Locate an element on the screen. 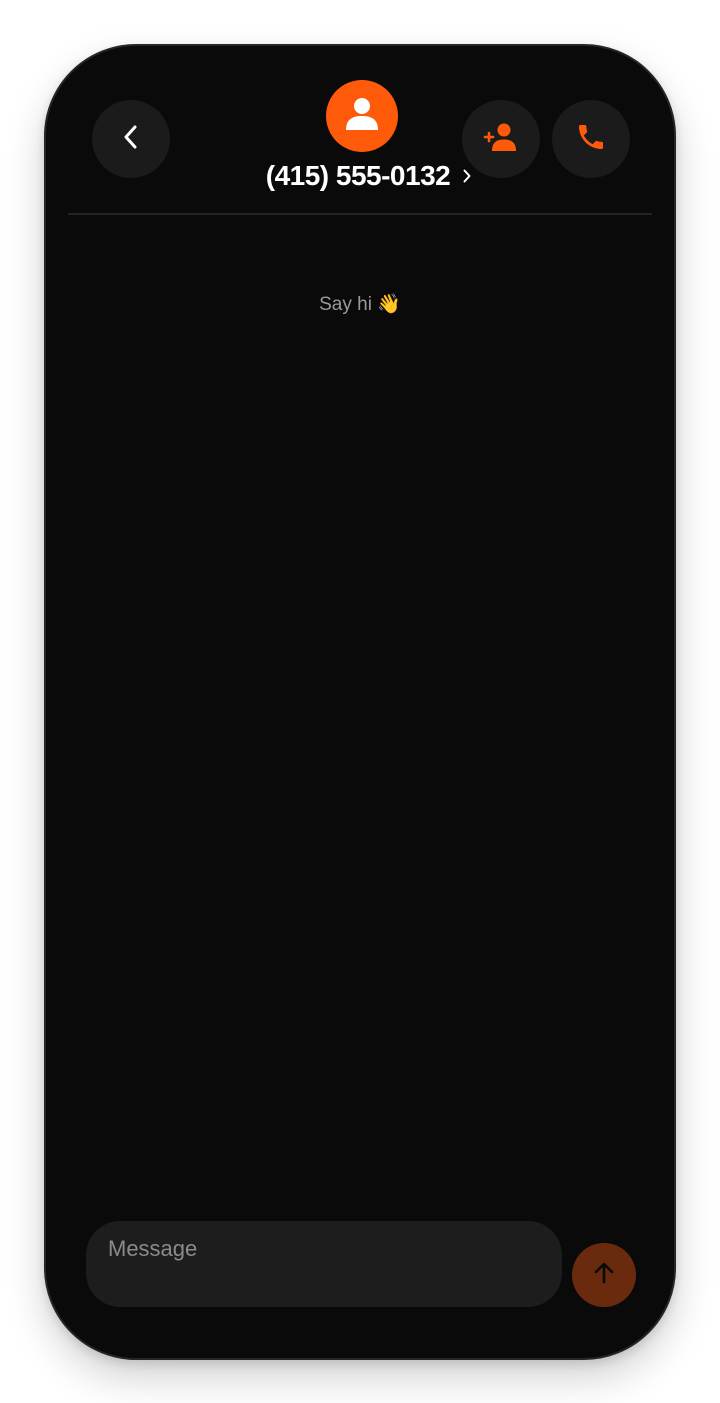 The height and width of the screenshot is (1403, 720). person-icon is located at coordinates (362, 116).